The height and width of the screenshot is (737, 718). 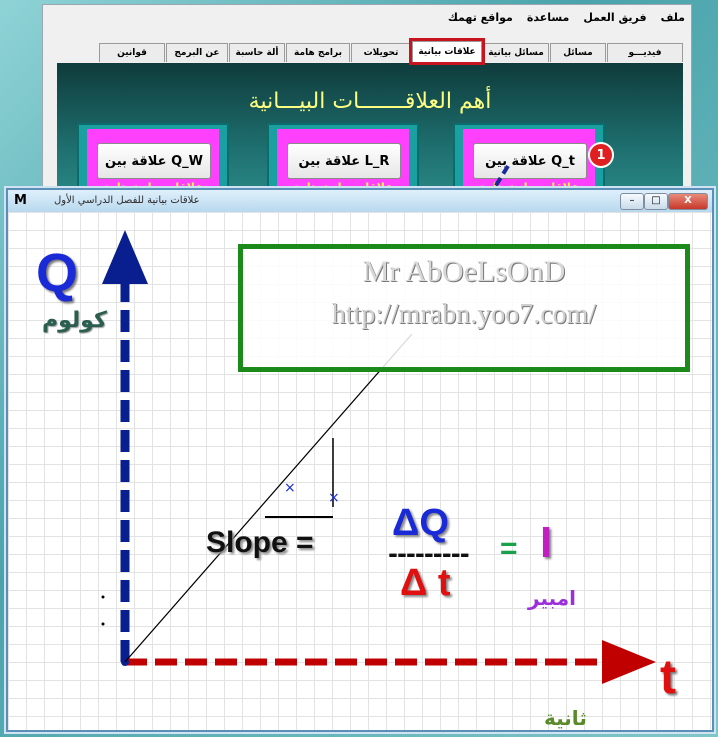 I want to click on panel-title: أهم العلاقـــــــات البيـــانية, so click(x=370, y=101).